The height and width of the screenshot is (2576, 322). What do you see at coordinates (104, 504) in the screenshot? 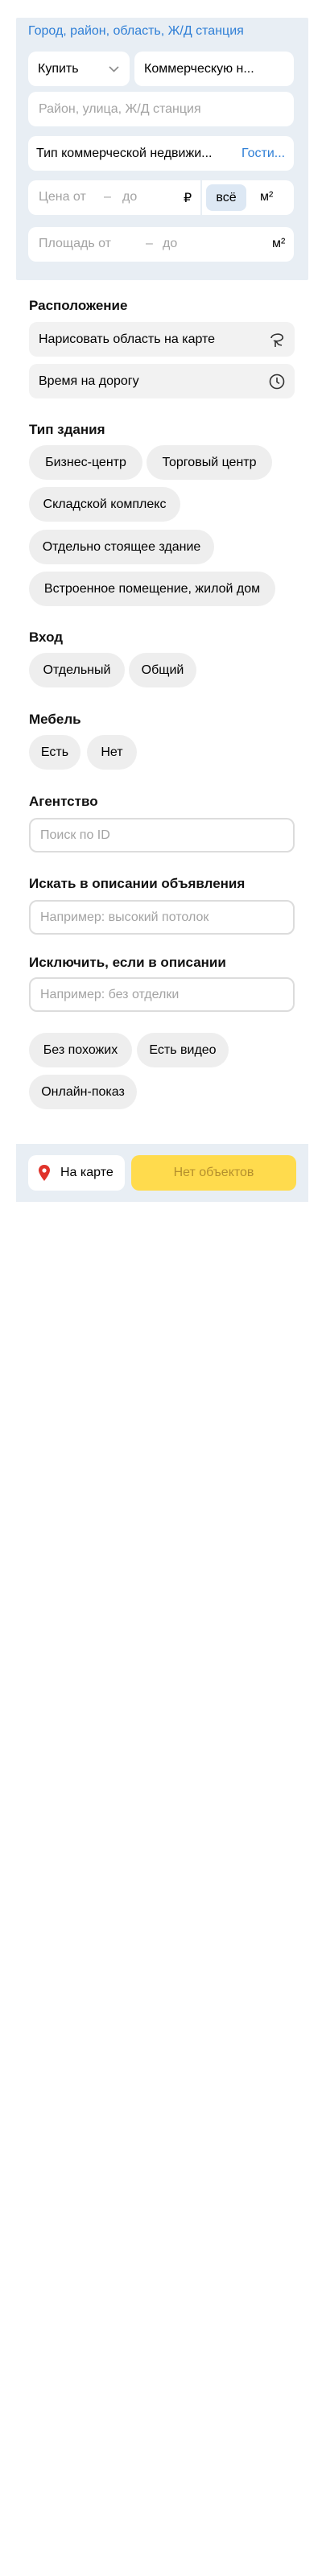
I see `building-type-option: Складской комплекс` at bounding box center [104, 504].